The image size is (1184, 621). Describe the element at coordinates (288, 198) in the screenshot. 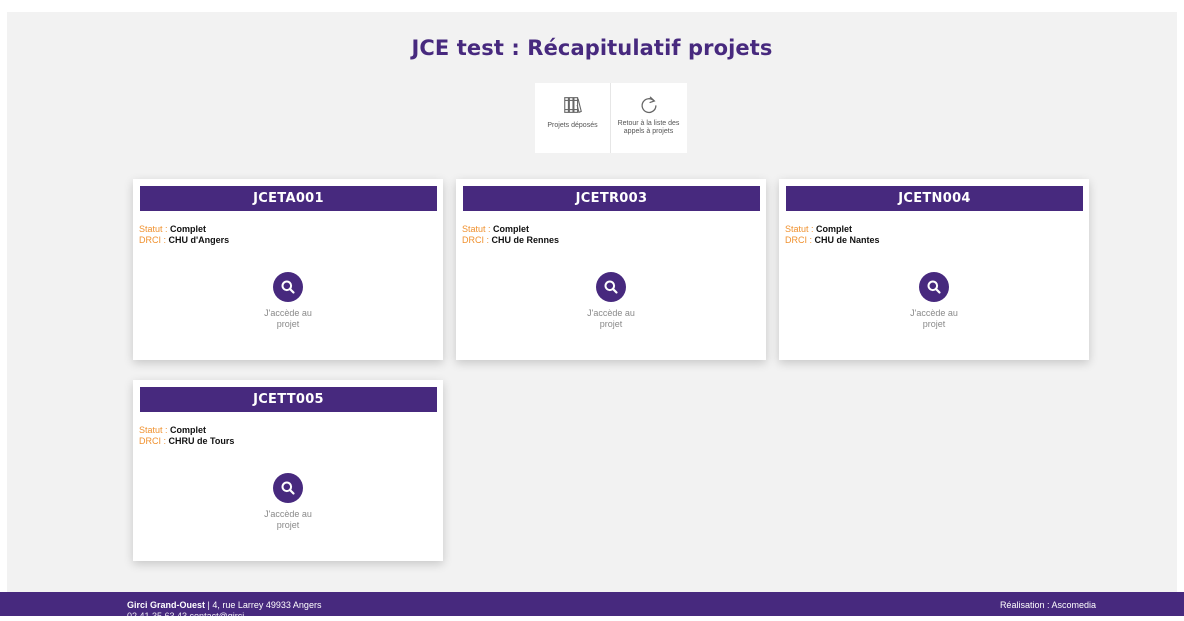

I see `project-code: JCETA001` at that location.